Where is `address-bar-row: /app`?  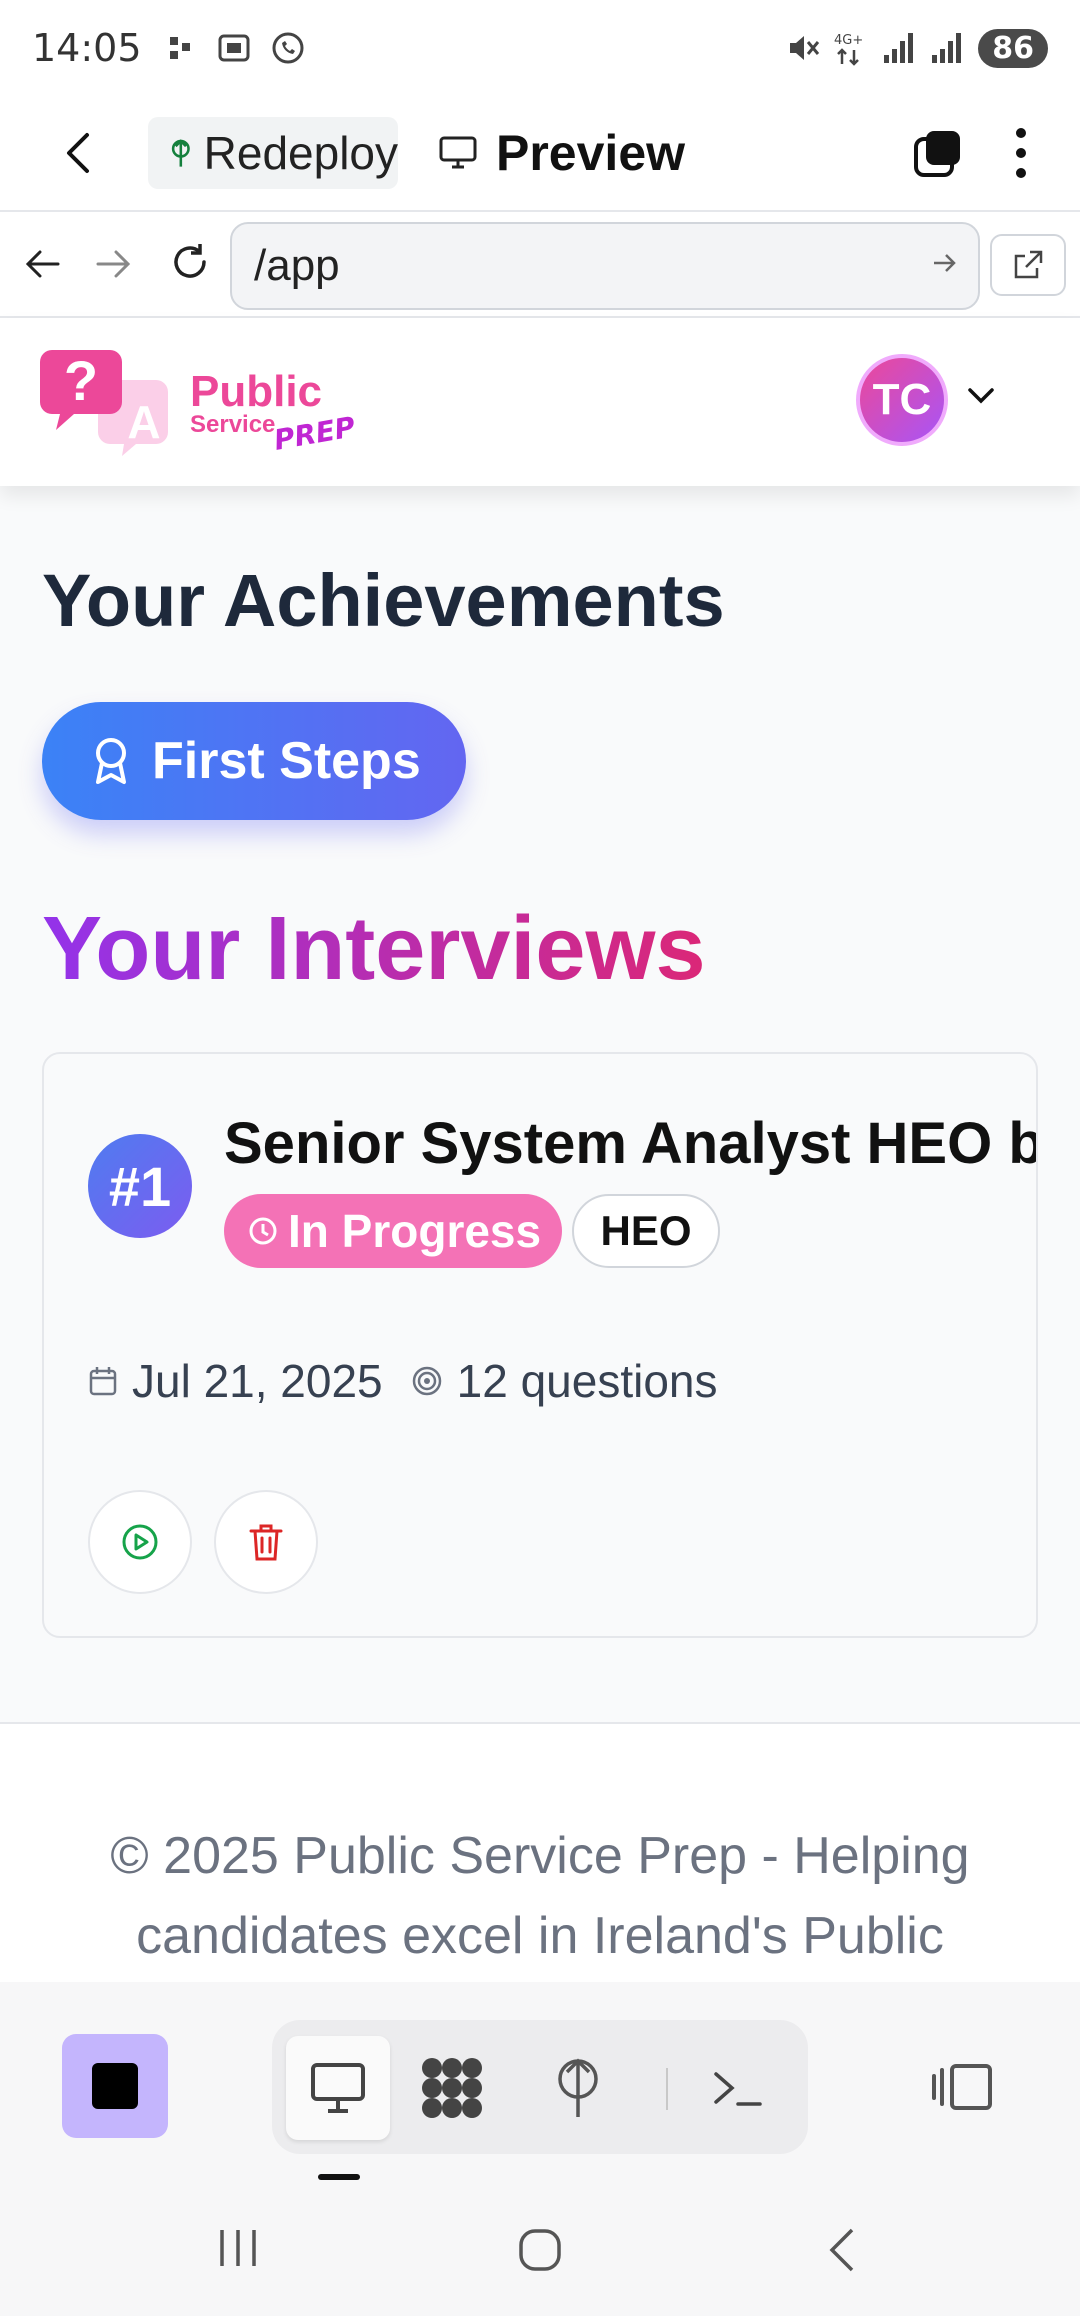 address-bar-row: /app is located at coordinates (540, 265).